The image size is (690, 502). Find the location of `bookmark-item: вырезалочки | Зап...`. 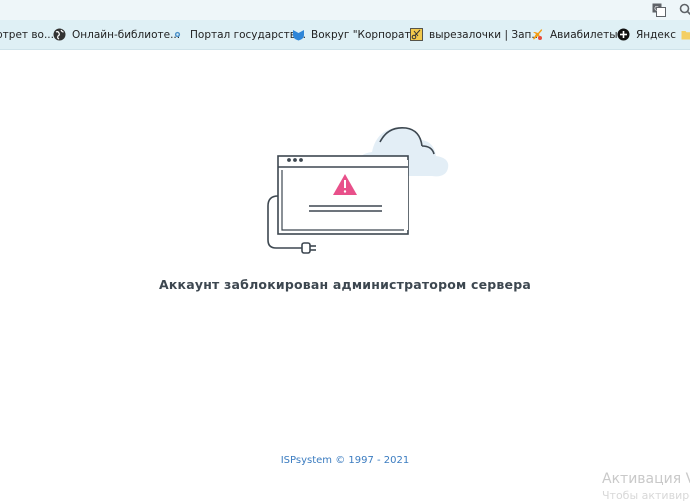

bookmark-item: вырезалочки | Зап... is located at coordinates (475, 34).